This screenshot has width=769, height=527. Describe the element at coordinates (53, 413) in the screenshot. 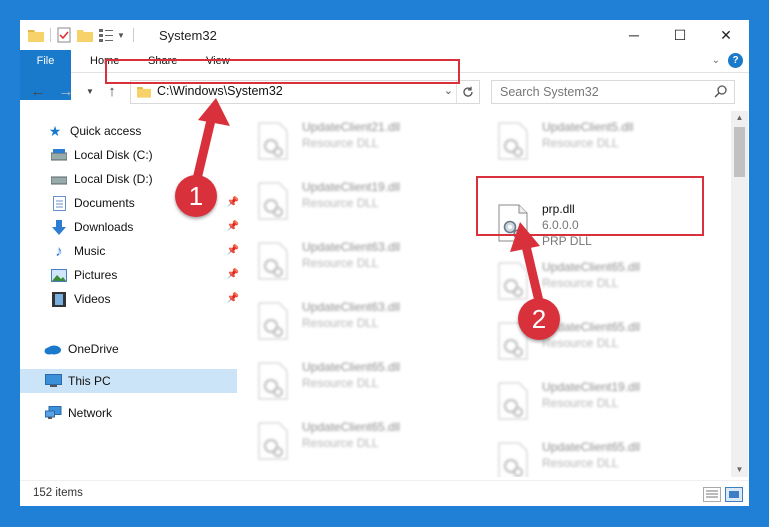

I see `network-icon` at that location.